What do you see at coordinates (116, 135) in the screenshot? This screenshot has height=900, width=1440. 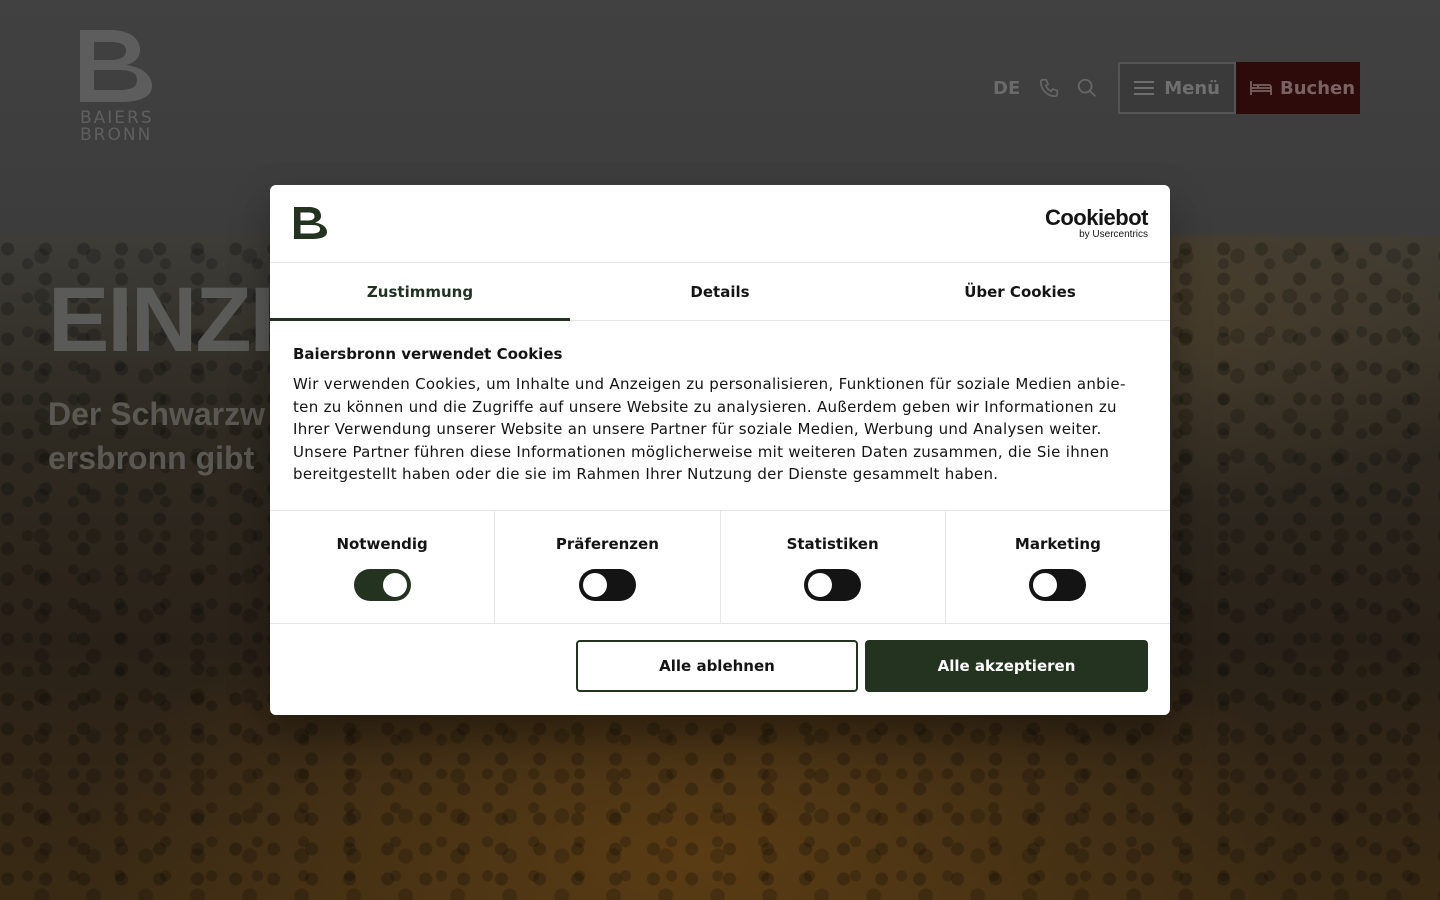 I see `logo-line-2: BRONN` at bounding box center [116, 135].